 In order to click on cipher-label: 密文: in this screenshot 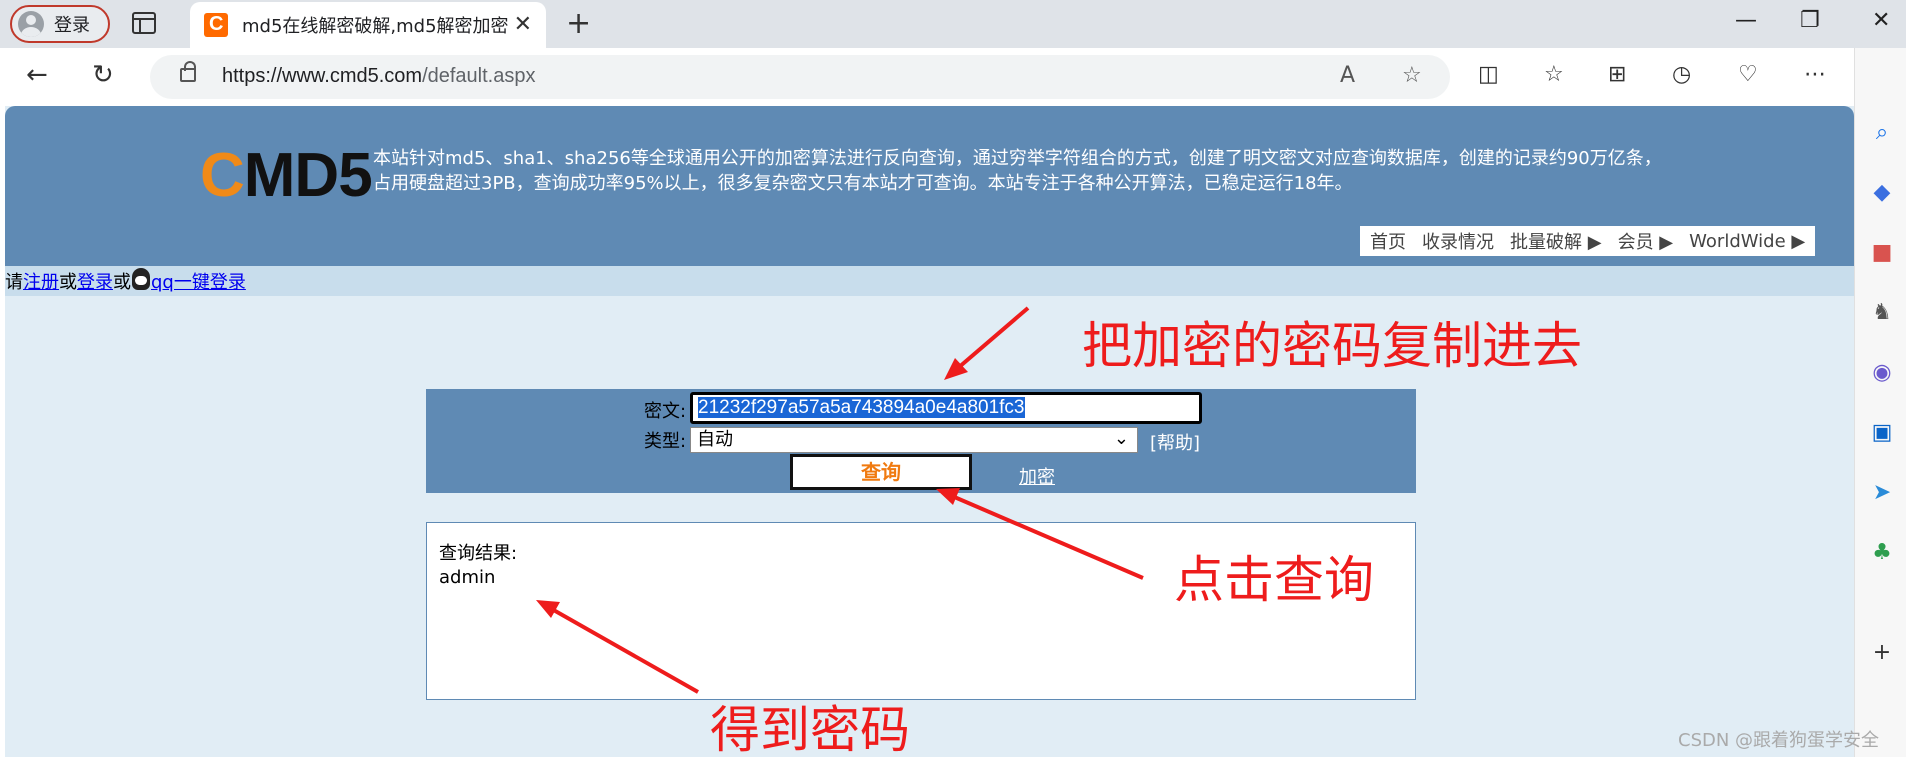, I will do `click(665, 411)`.